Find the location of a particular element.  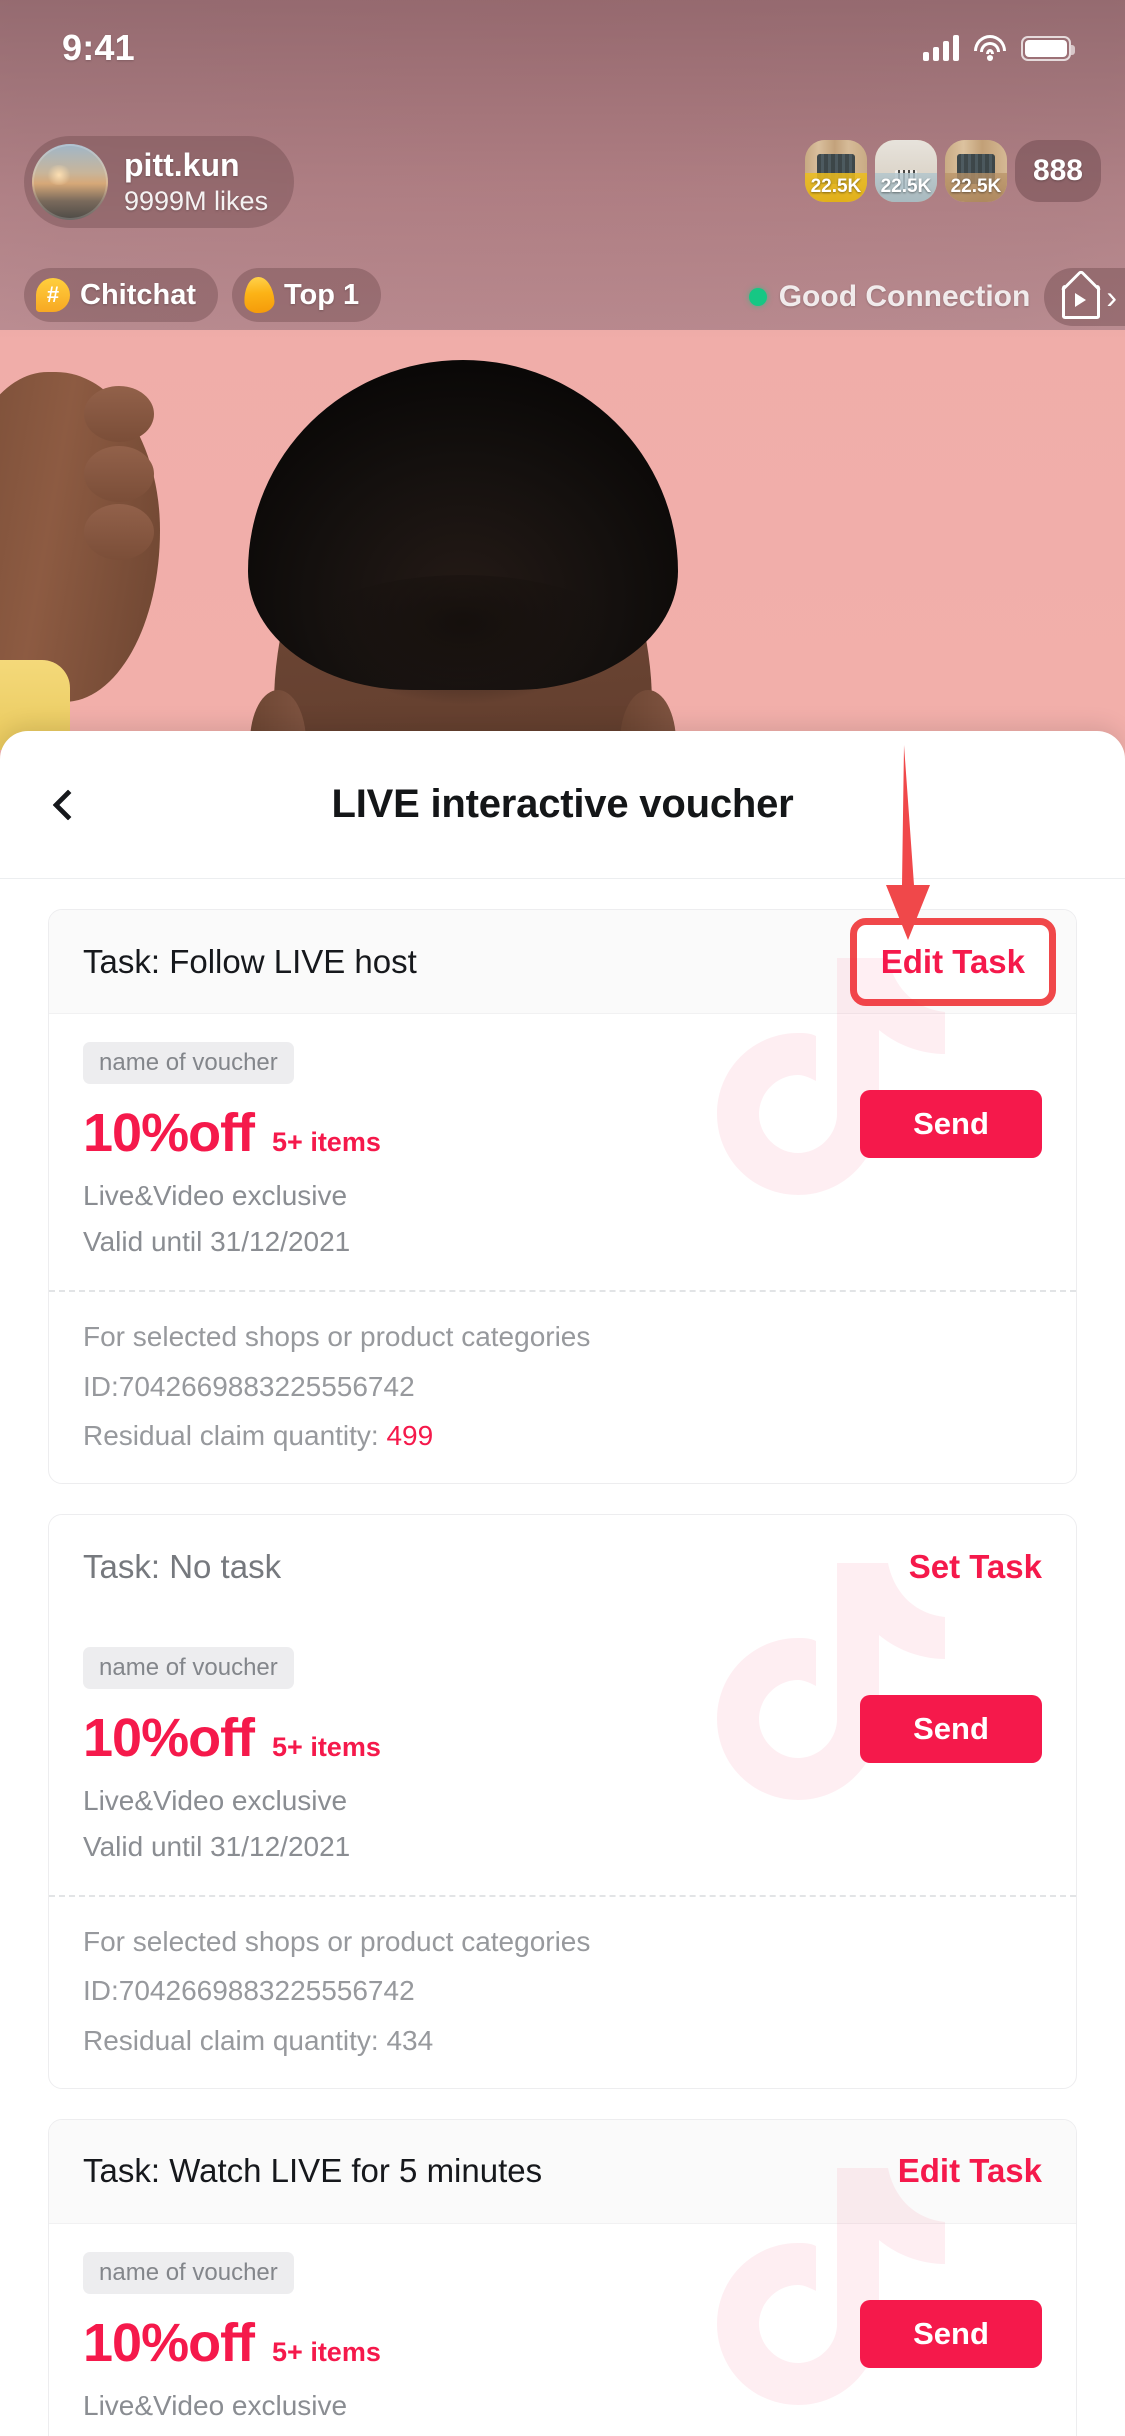

viewer-list: 22.5K 22.5K 22.5K 888 is located at coordinates (952, 171).